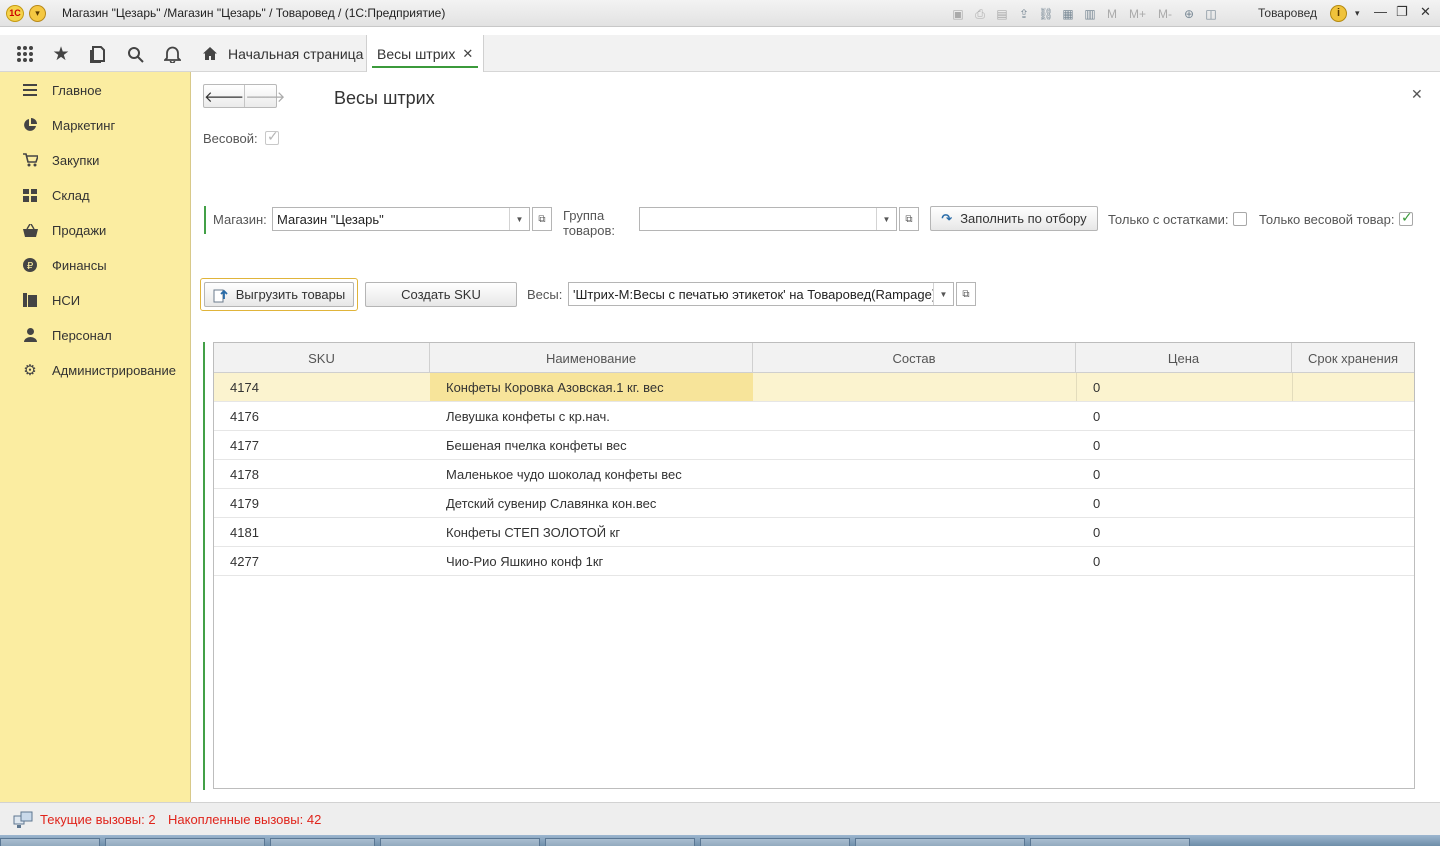  Describe the element at coordinates (768, 219) in the screenshot. I see `gruppa-field: ▼` at that location.